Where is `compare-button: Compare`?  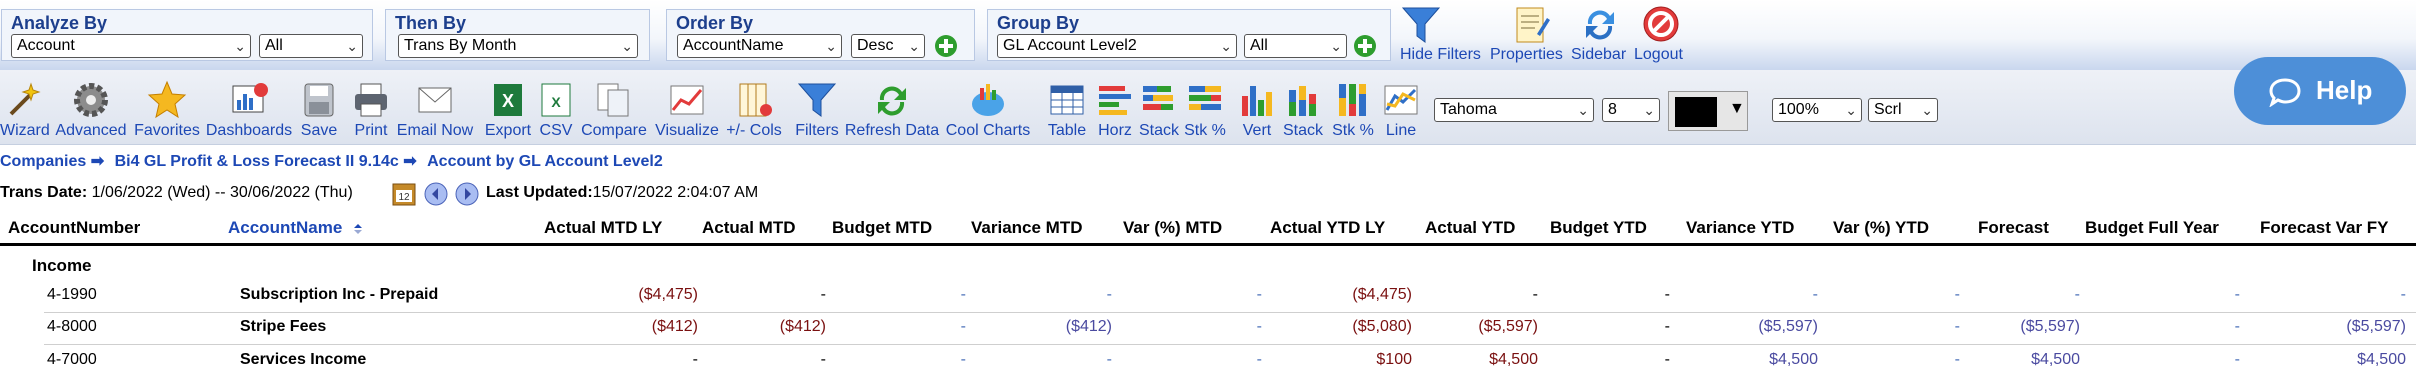 compare-button: Compare is located at coordinates (614, 110).